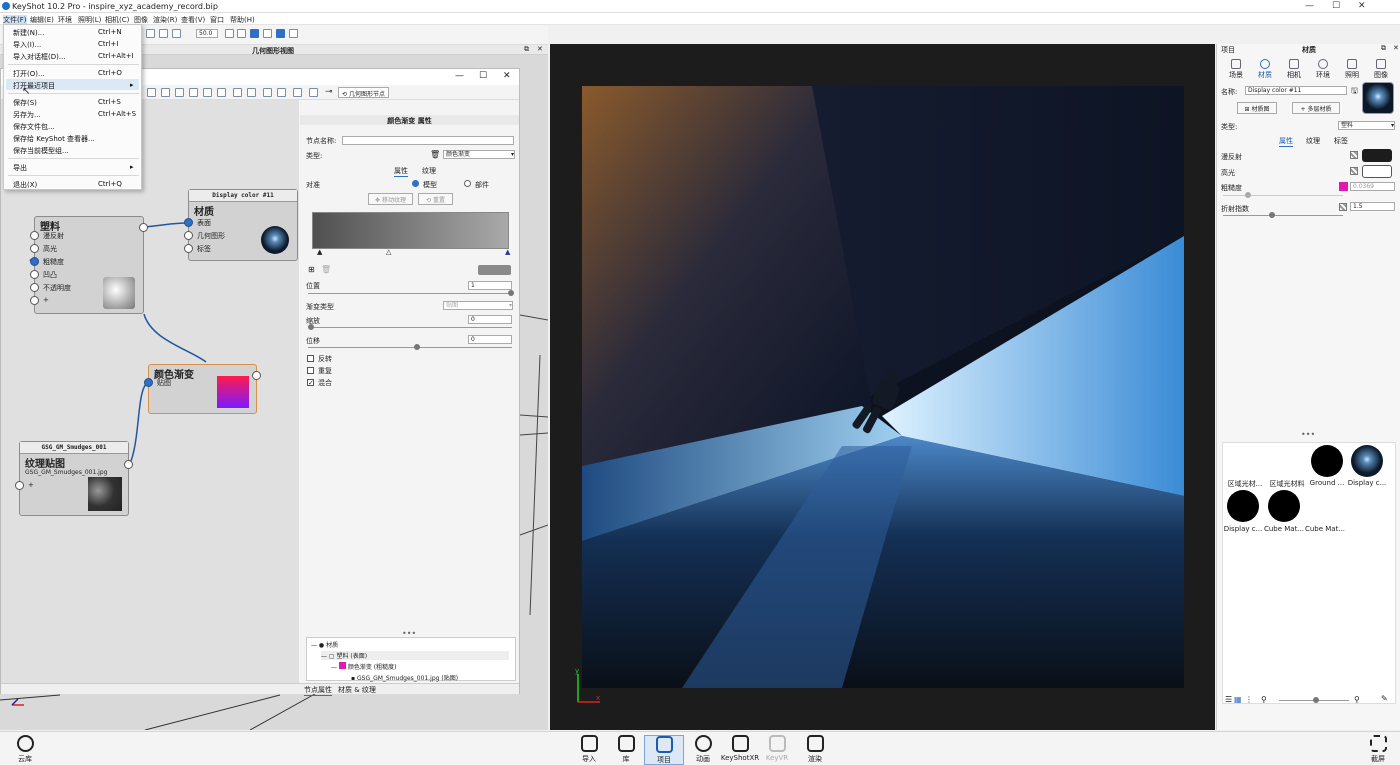 The height and width of the screenshot is (765, 1400). Describe the element at coordinates (490, 285) in the screenshot. I see `position-input: 1` at that location.